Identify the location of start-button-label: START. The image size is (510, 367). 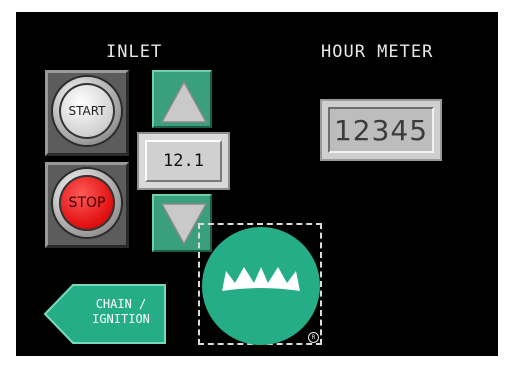
(87, 111).